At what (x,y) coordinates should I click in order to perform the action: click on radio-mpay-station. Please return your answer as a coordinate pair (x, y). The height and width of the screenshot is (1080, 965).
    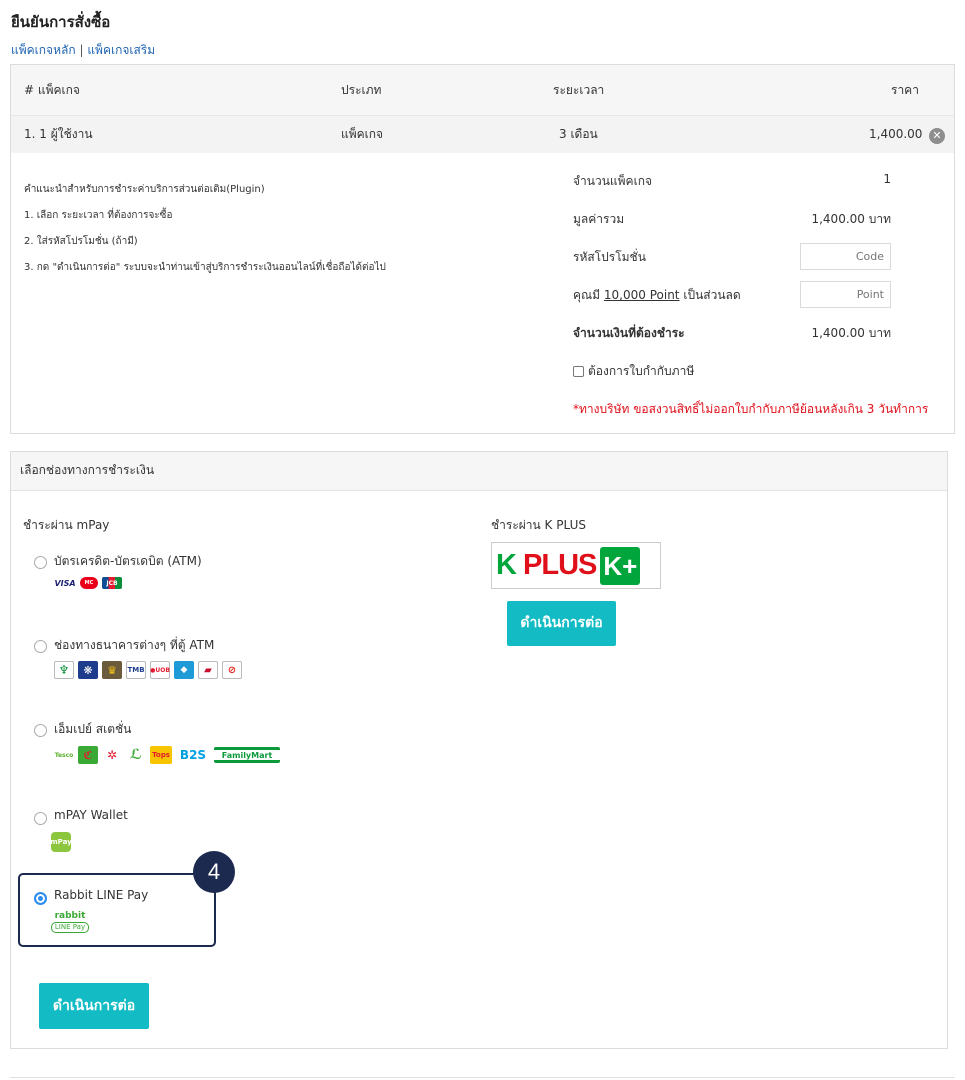
    Looking at the image, I should click on (40, 730).